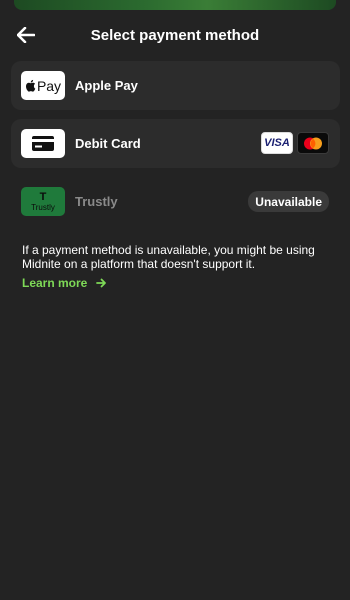 The image size is (350, 600). What do you see at coordinates (175, 201) in the screenshot?
I see `payment-method-trustly: T Trustly Trustly Unavailable` at bounding box center [175, 201].